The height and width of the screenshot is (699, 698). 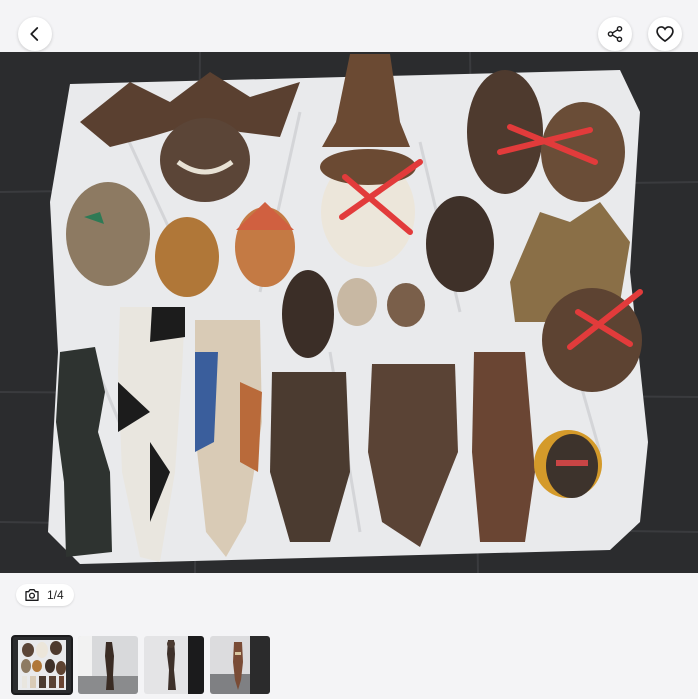 I want to click on photo-counter: 1/4, so click(x=45, y=595).